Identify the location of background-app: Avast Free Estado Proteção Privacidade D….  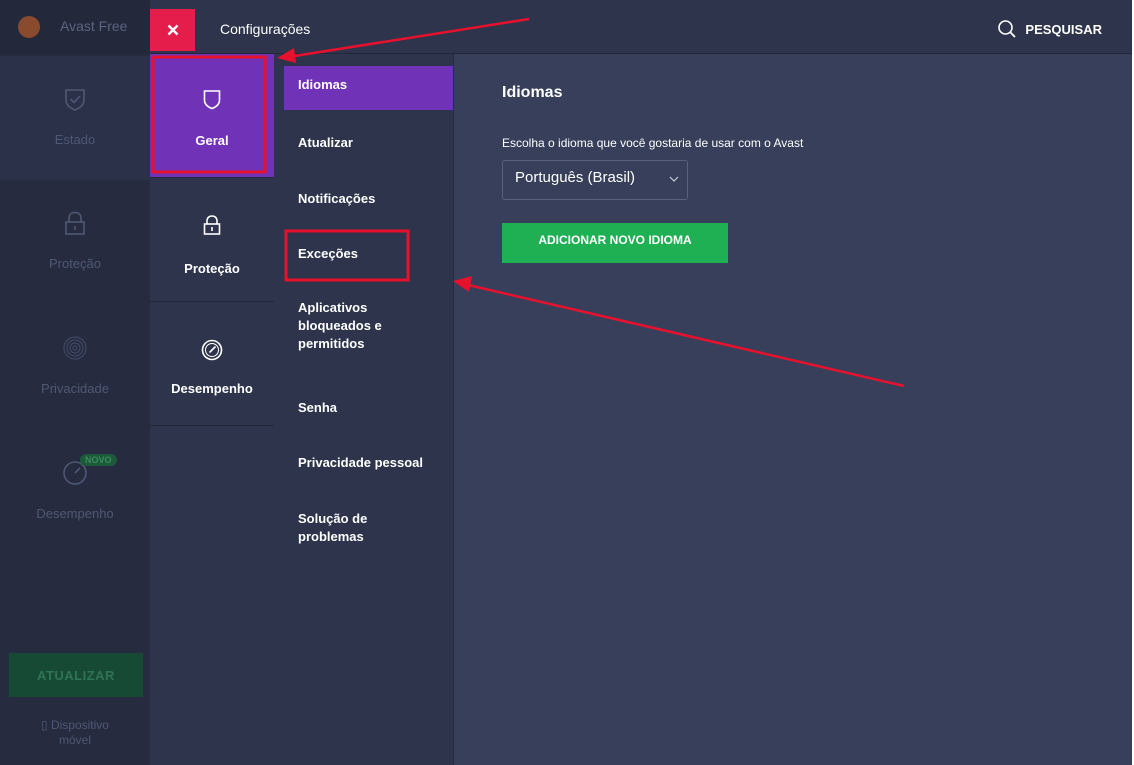
(75, 382).